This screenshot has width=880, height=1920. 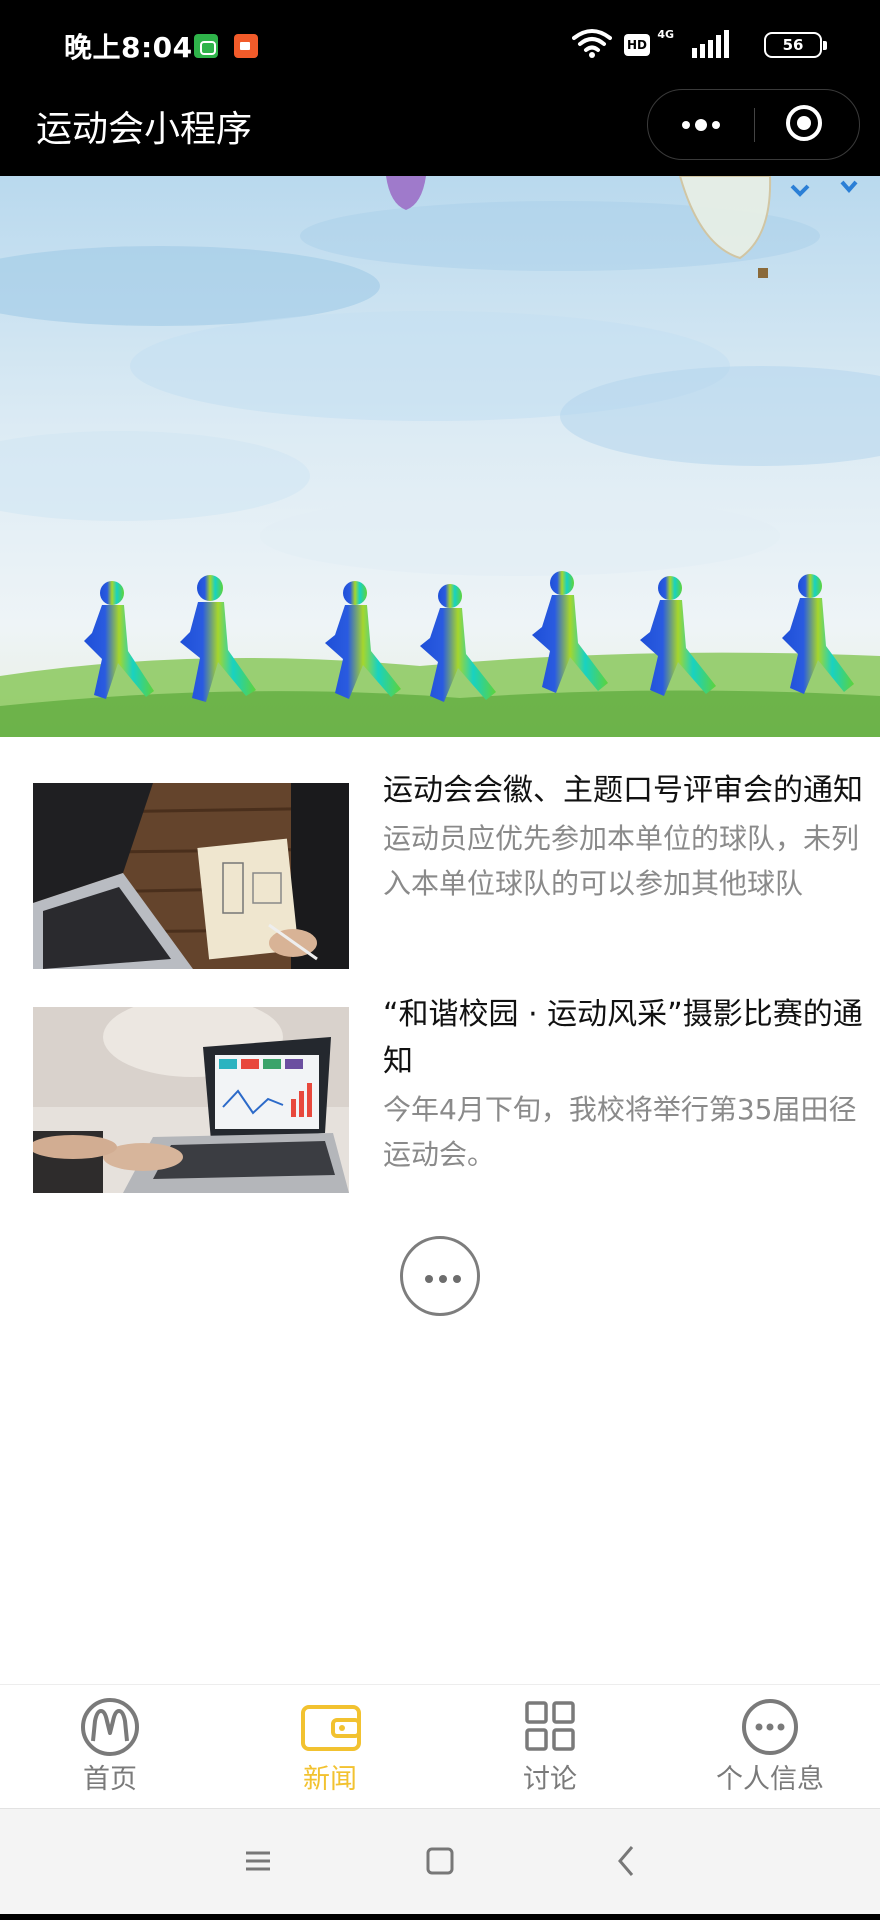 I want to click on load-more-button, so click(x=440, y=1276).